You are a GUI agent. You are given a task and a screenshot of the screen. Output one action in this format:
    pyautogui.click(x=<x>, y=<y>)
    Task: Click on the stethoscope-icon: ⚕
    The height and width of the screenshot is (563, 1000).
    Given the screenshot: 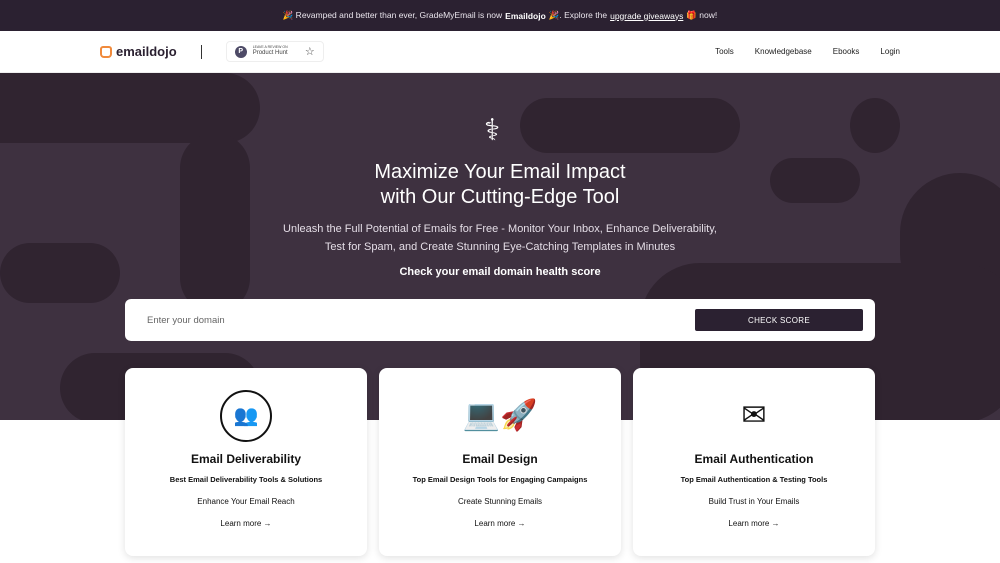 What is the action you would take?
    pyautogui.click(x=492, y=130)
    